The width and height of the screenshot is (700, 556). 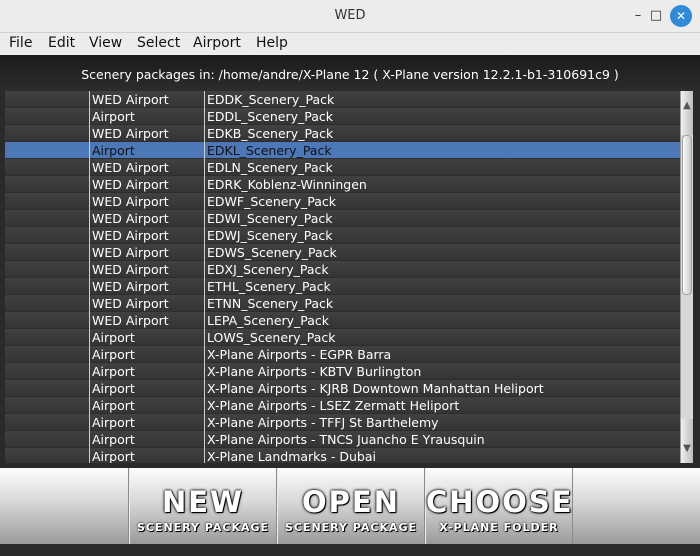 I want to click on table-row: WED Airport EDWI_Scenery_Pack, so click(x=342, y=218).